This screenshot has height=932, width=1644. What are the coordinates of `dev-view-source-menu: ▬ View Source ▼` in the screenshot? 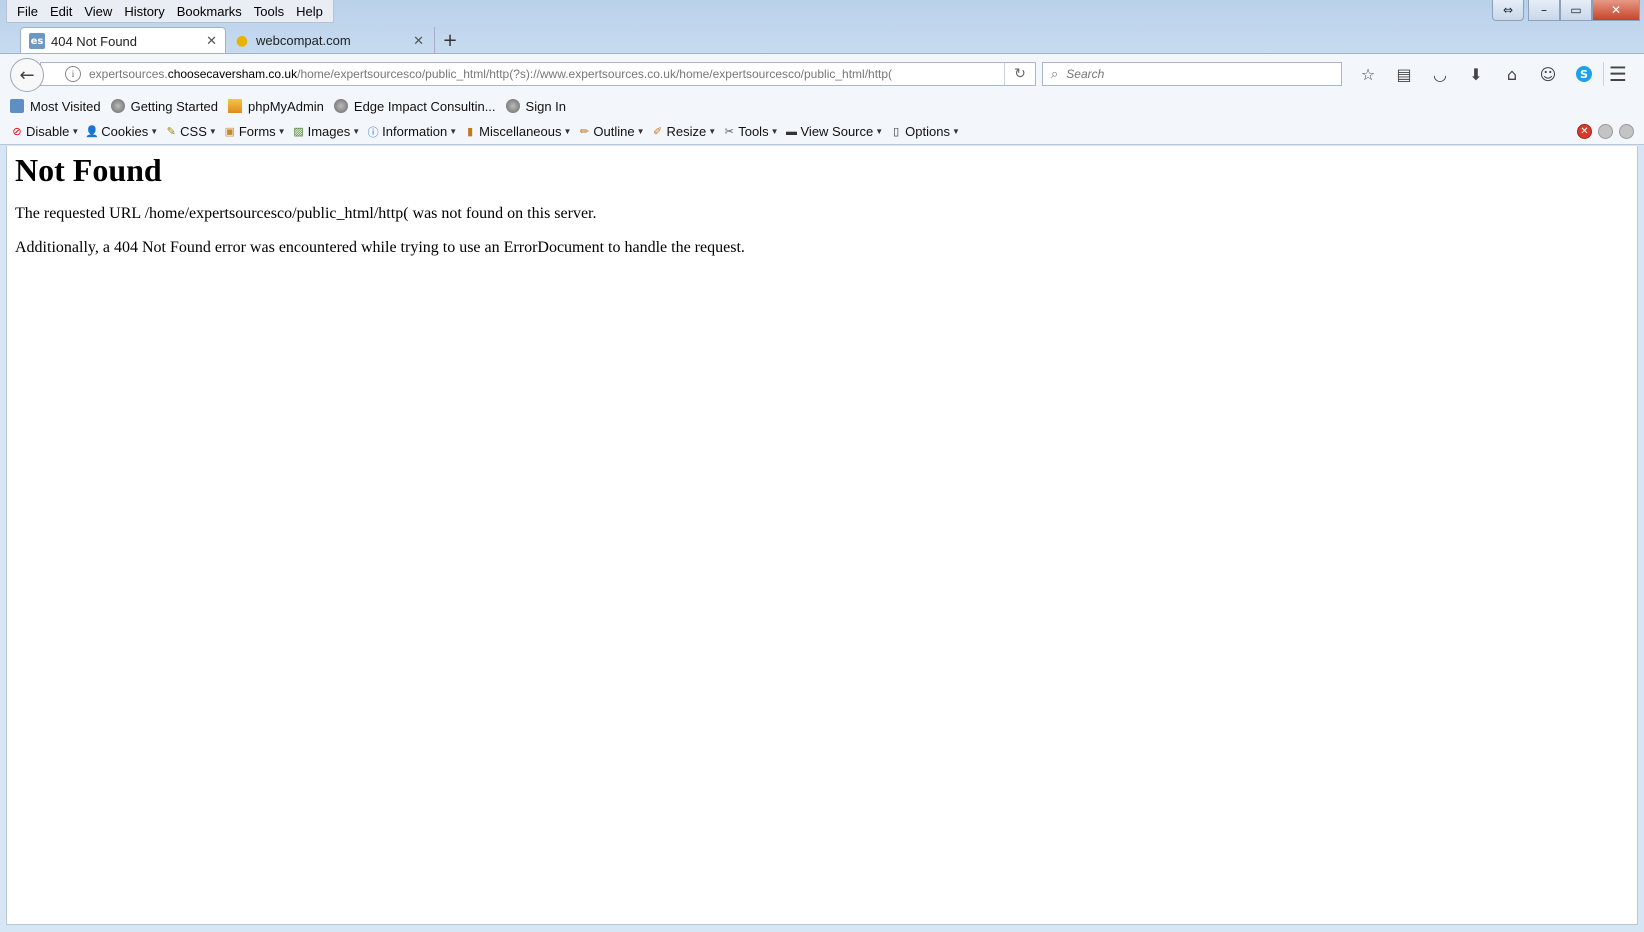 It's located at (834, 131).